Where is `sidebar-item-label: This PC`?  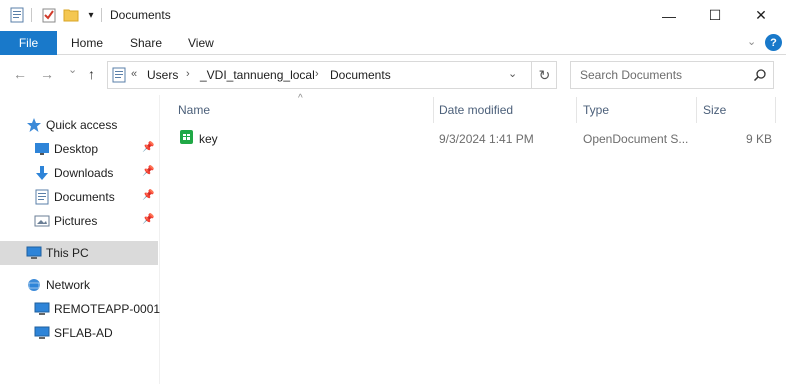
sidebar-item-label: This PC is located at coordinates (67, 253).